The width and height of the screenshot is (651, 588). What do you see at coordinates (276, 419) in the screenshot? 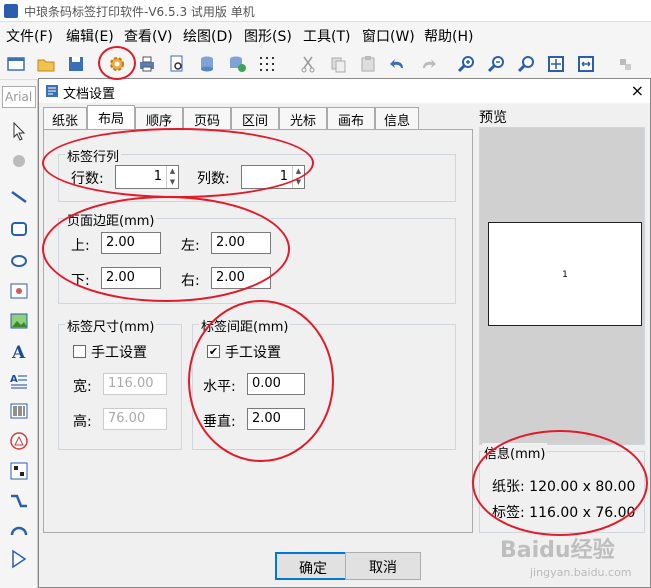
I see `spacing-vertical-field: 2.00` at bounding box center [276, 419].